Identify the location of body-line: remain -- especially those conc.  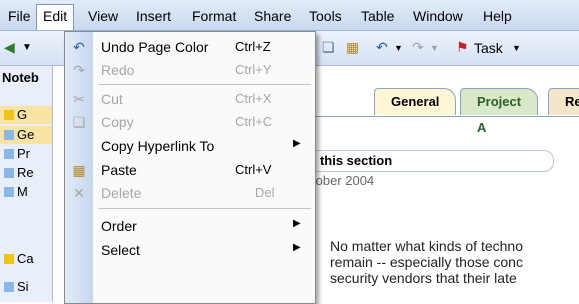
(426, 262).